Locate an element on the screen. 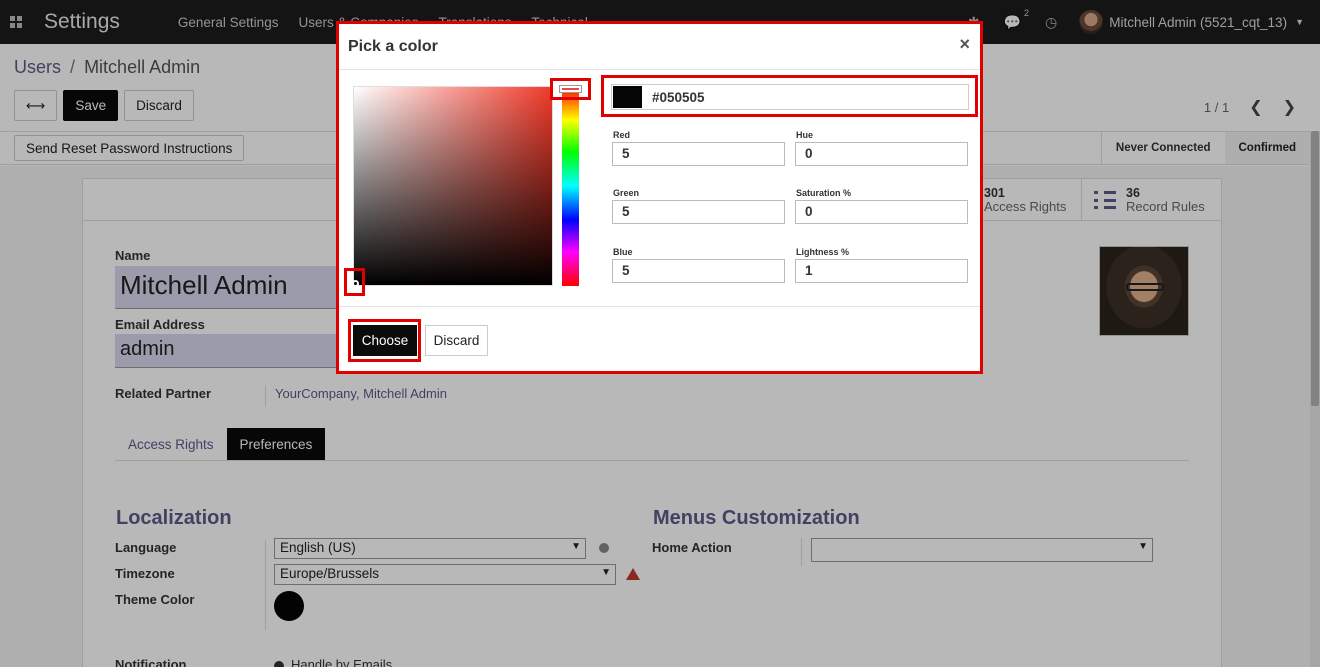 This screenshot has height=667, width=1320. green-label: Green is located at coordinates (626, 193).